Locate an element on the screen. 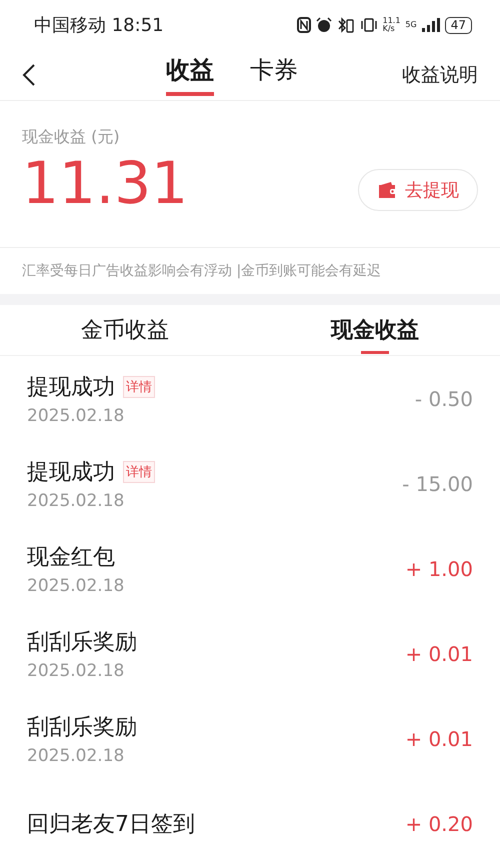 Image resolution: width=500 pixels, height=866 pixels. battery-level: 47 is located at coordinates (458, 25).